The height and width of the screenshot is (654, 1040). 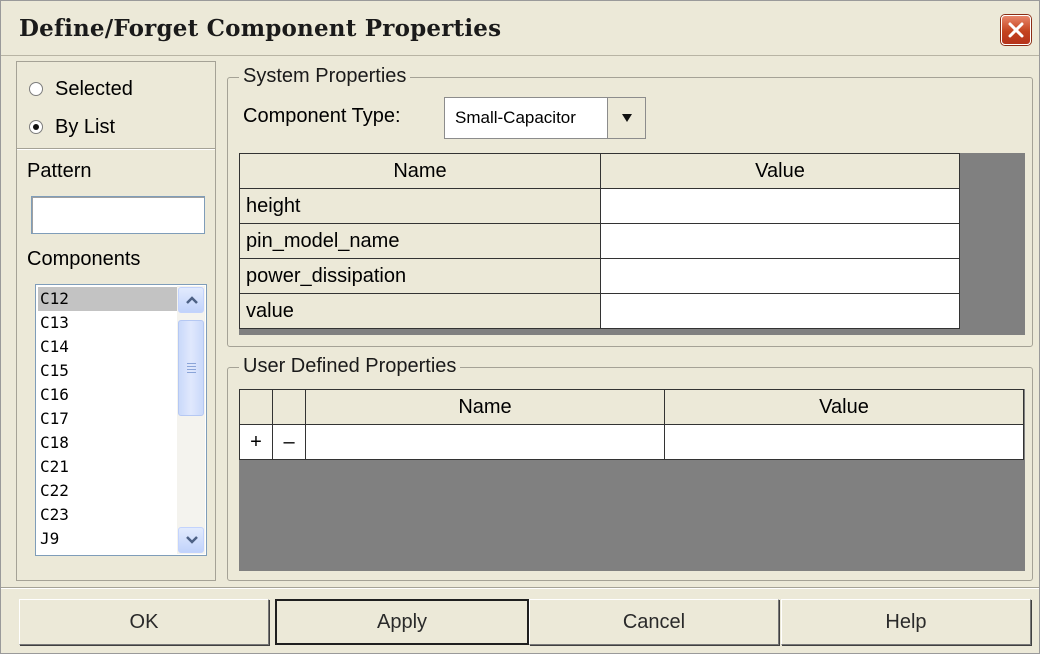 I want to click on table-row: + –, so click(x=631, y=442).